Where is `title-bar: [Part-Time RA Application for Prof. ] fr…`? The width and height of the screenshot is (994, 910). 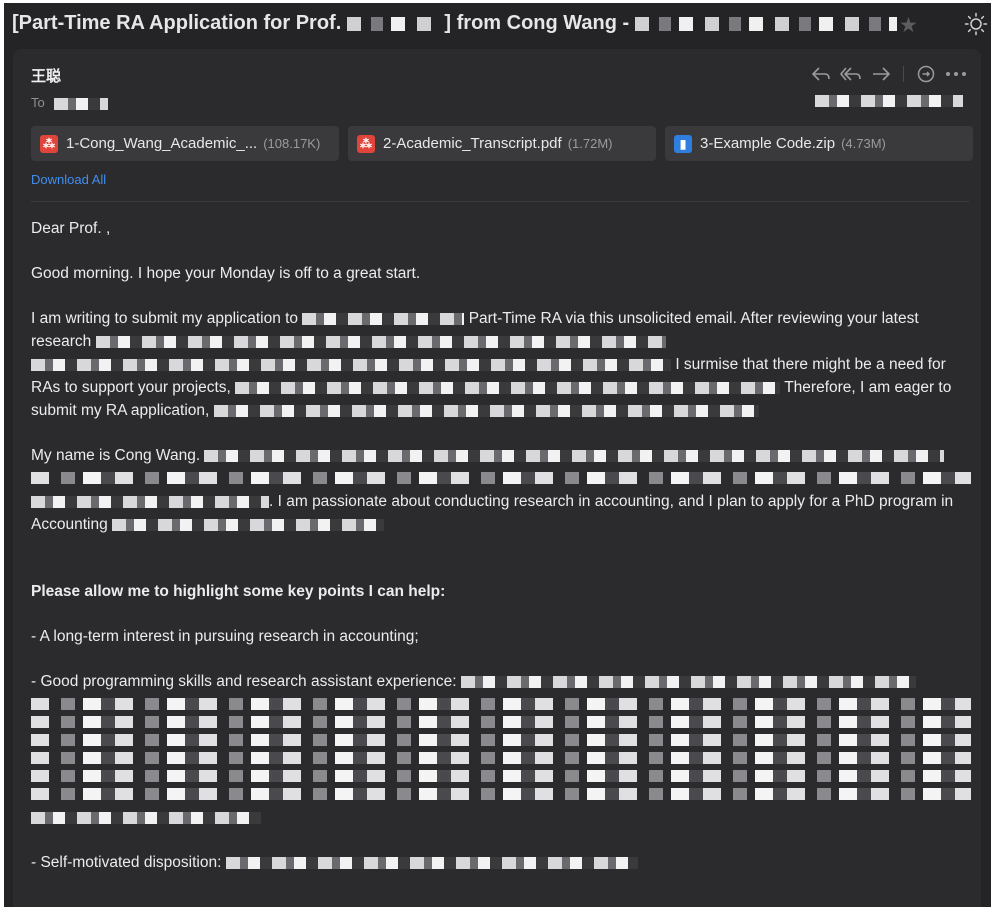 title-bar: [Part-Time RA Application for Prof. ] fr… is located at coordinates (497, 24).